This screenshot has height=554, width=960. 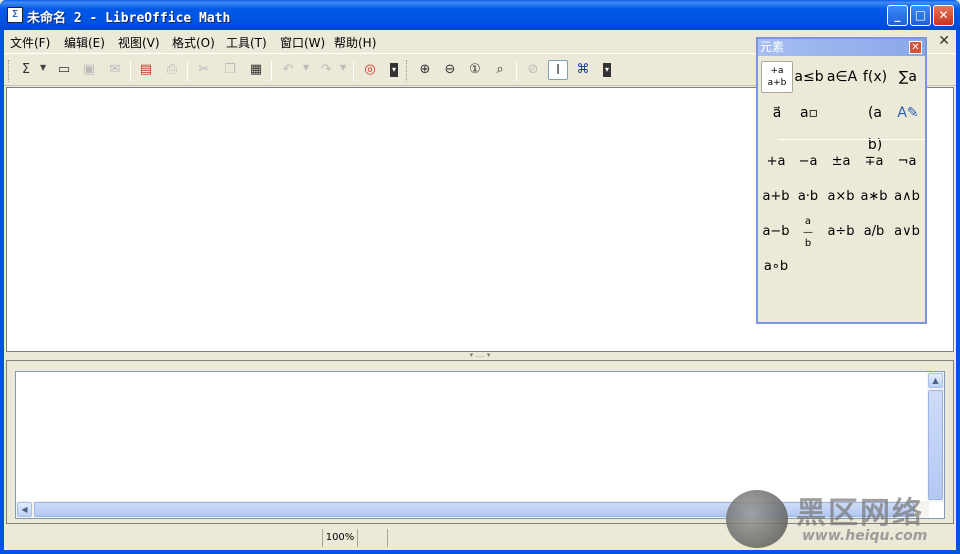 I want to click on category-others: A✎, so click(x=908, y=113).